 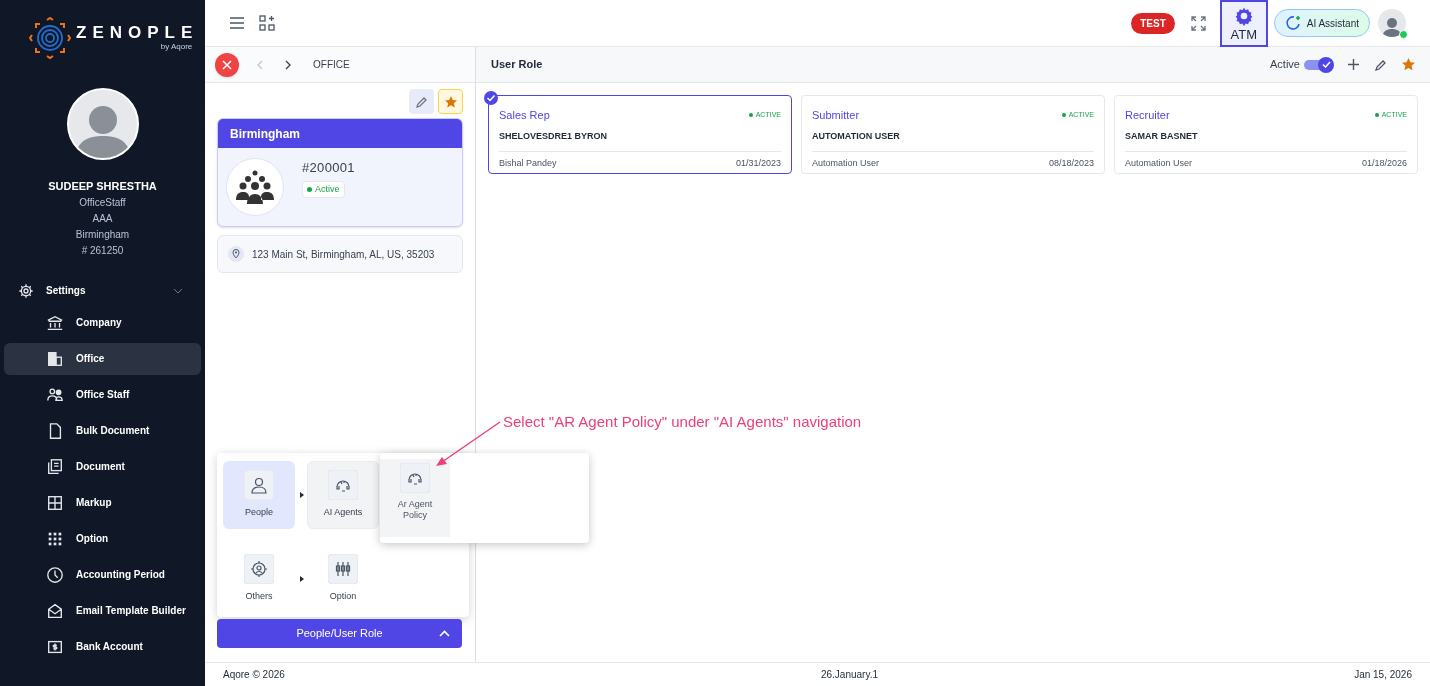 What do you see at coordinates (849, 675) in the screenshot?
I see `version: 26.January.1` at bounding box center [849, 675].